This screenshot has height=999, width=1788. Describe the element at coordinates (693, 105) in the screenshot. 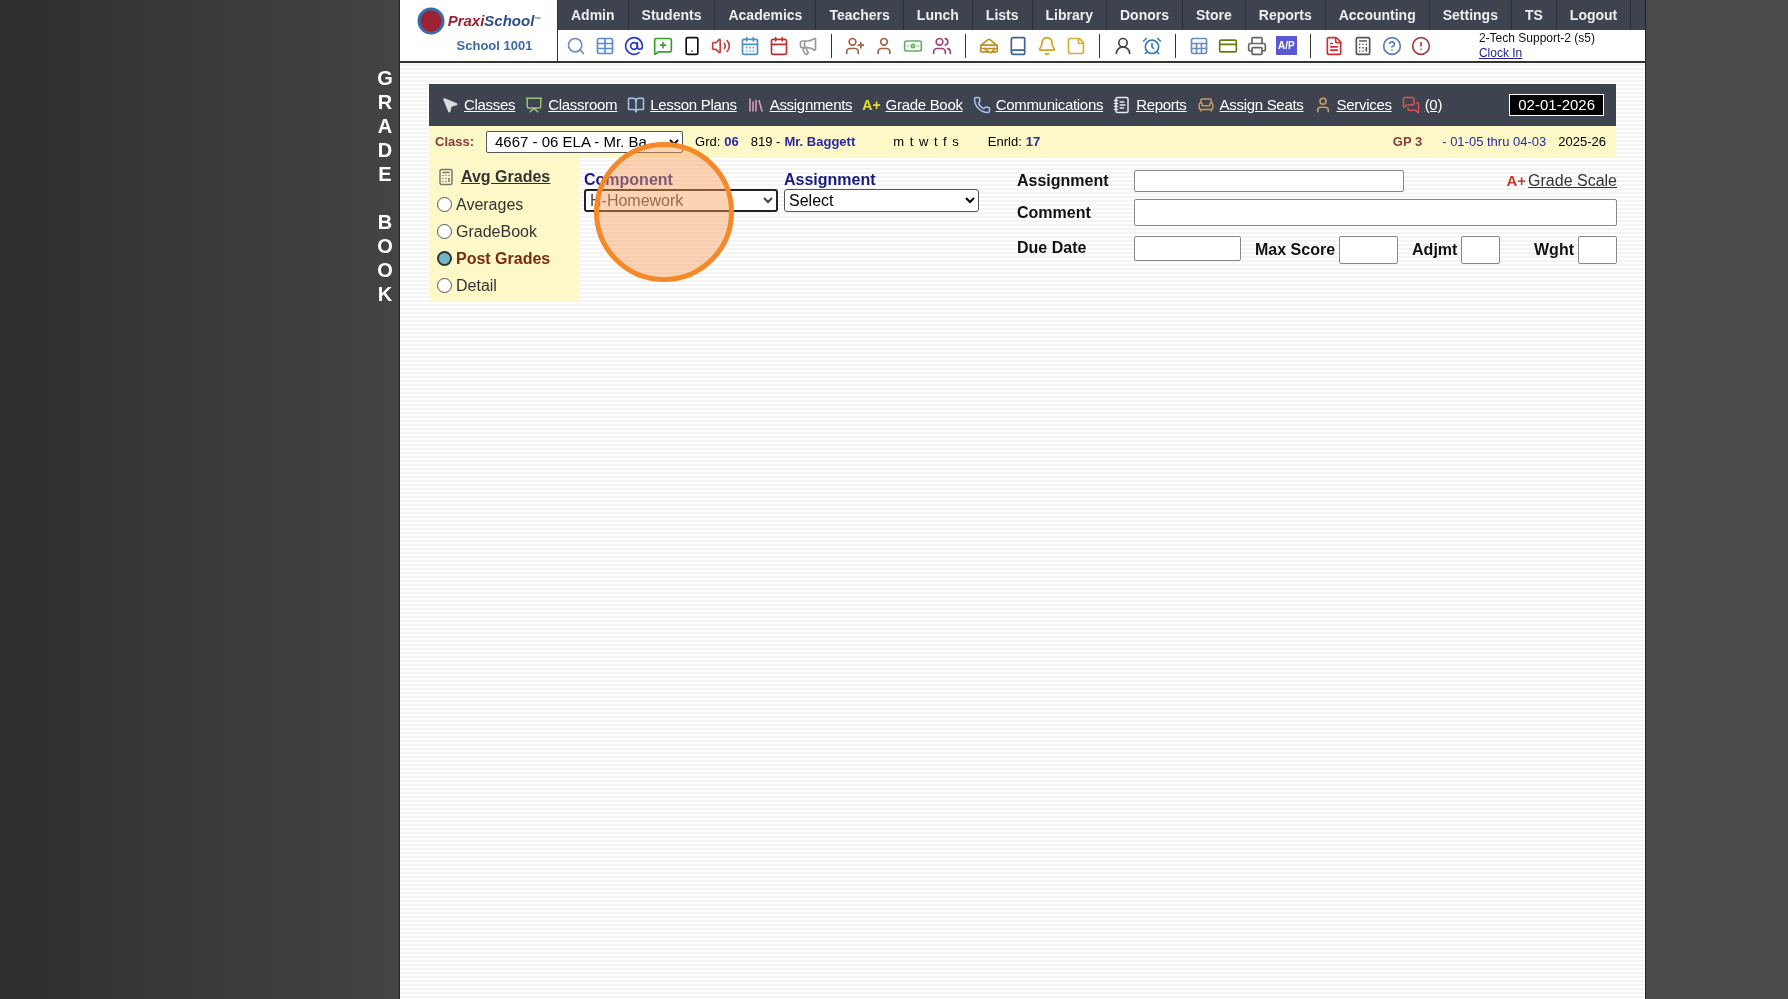

I see `toolbar-link: Lesson Plans` at that location.